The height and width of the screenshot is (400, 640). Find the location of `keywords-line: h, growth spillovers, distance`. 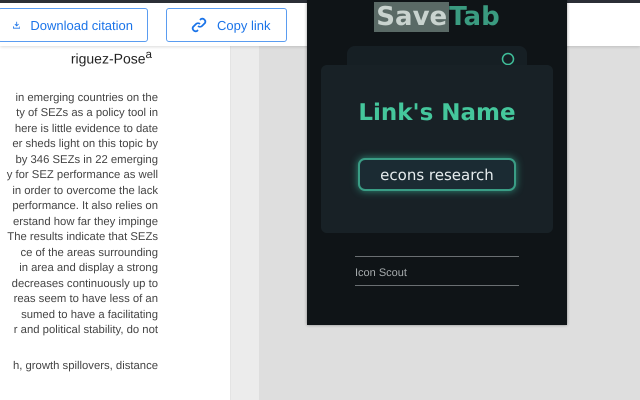

keywords-line: h, growth spillovers, distance is located at coordinates (85, 366).